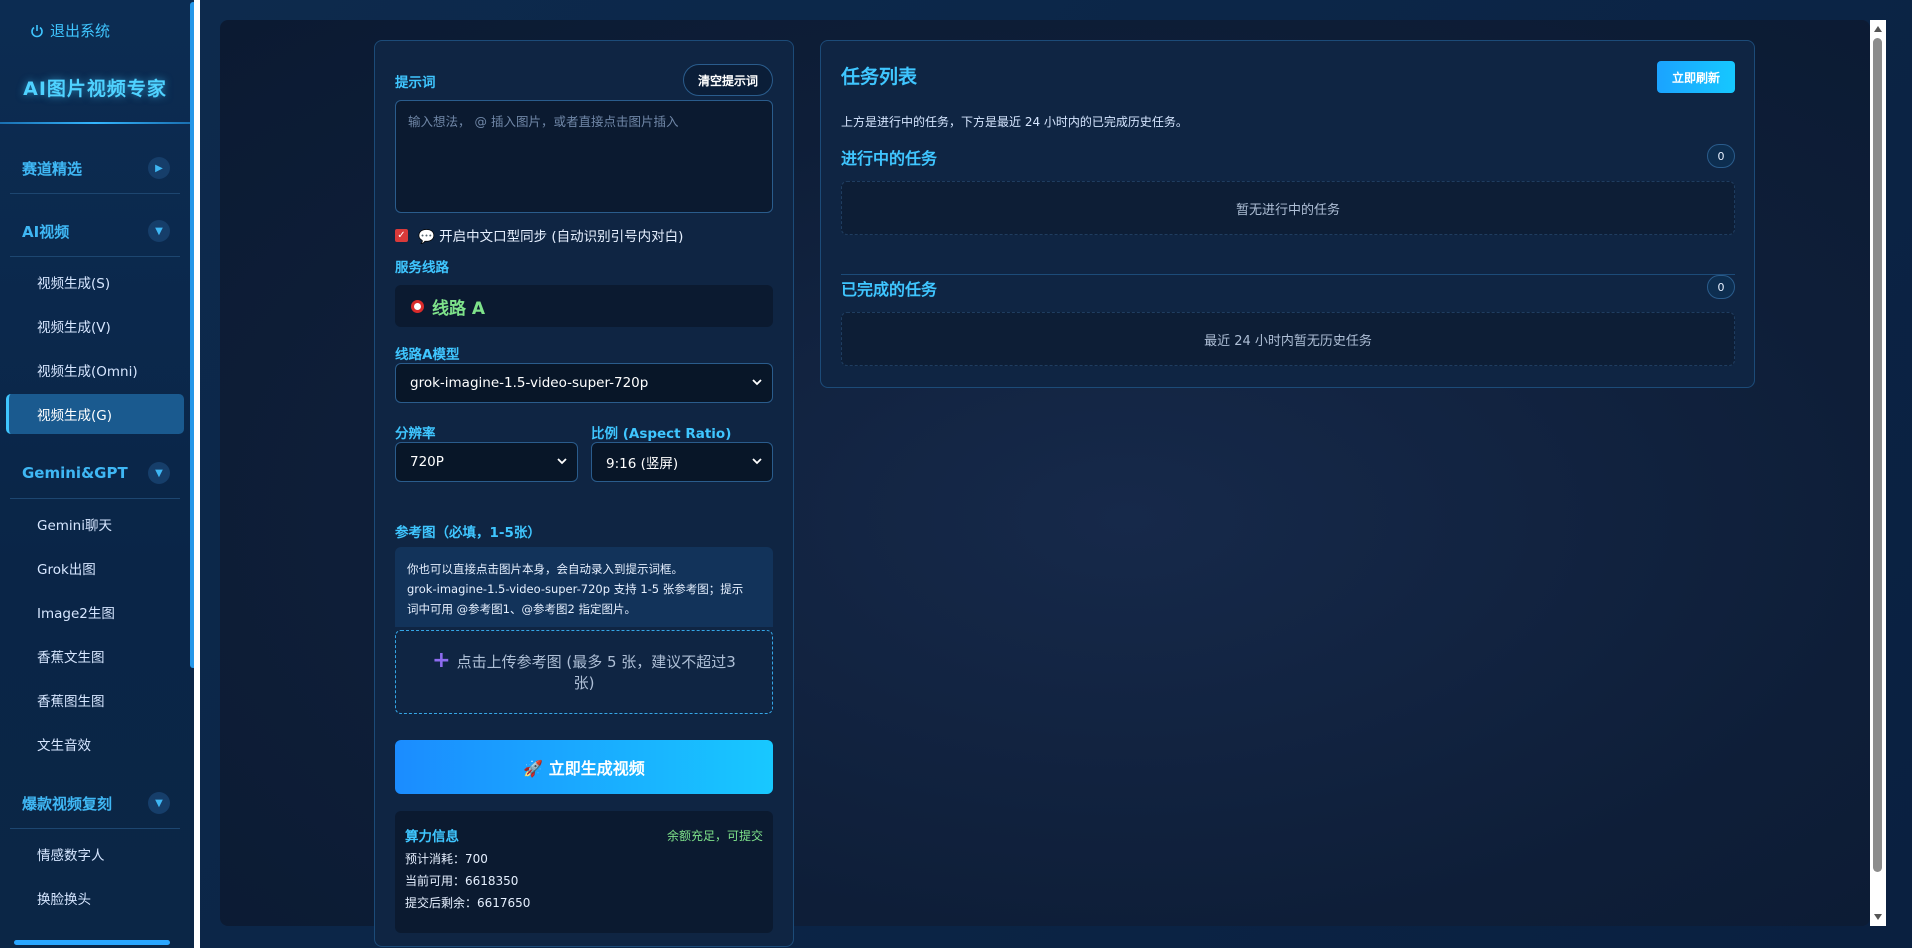  What do you see at coordinates (74, 526) in the screenshot?
I see `sidebar-item-label: Gemini聊天` at bounding box center [74, 526].